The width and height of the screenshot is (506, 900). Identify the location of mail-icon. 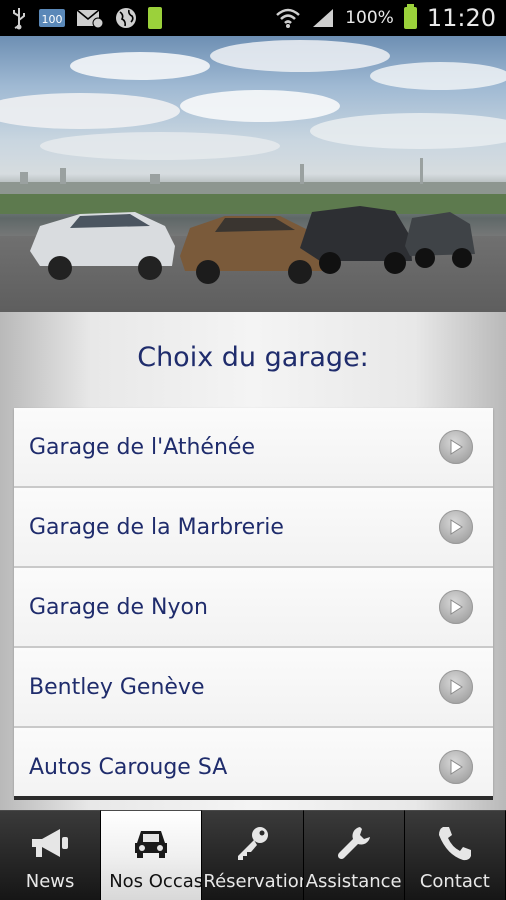
(90, 18).